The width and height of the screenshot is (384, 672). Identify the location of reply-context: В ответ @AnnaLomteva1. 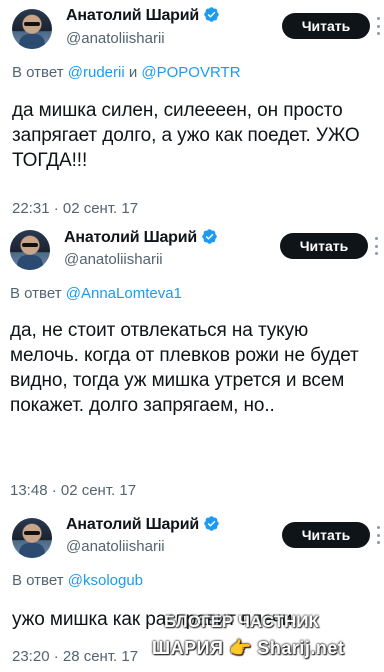
(96, 293).